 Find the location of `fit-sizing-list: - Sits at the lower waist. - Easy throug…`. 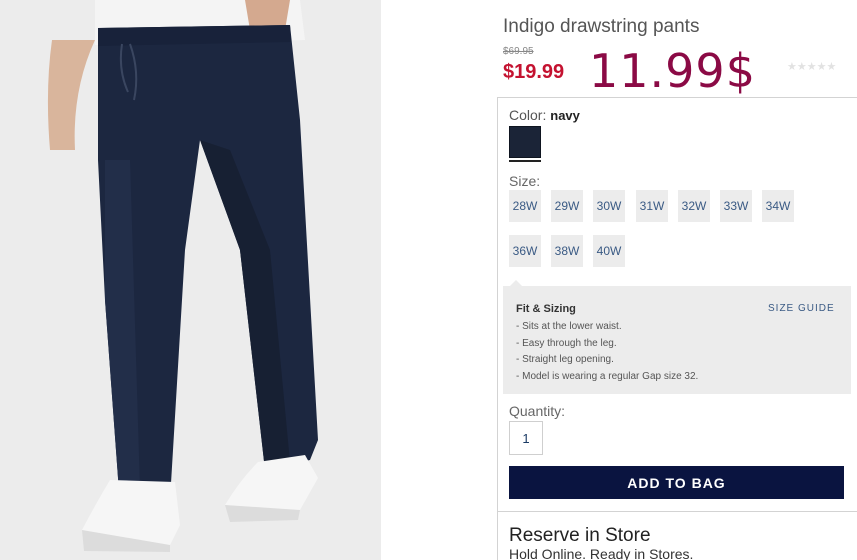

fit-sizing-list: - Sits at the lower waist. - Easy throug… is located at coordinates (607, 352).